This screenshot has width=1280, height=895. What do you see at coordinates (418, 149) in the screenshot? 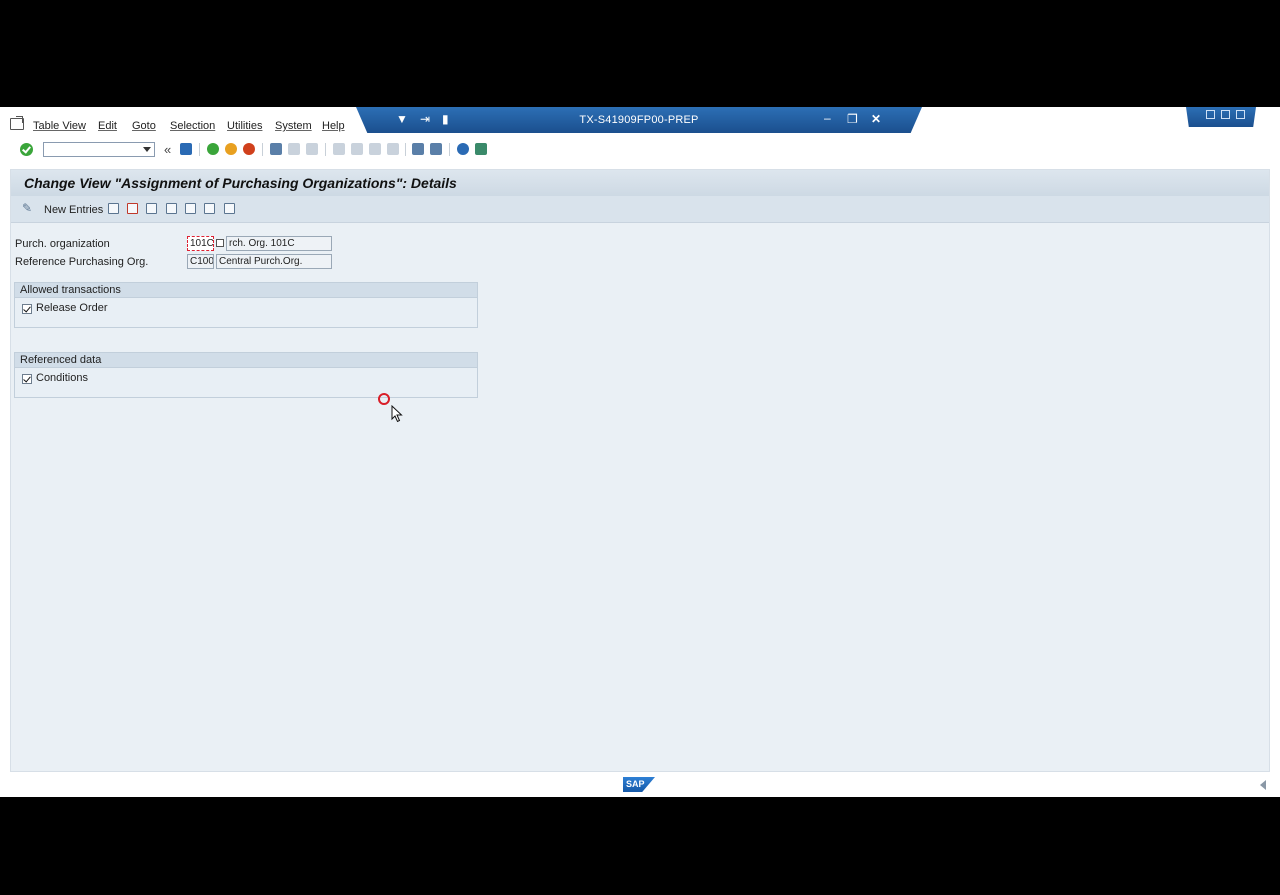
I see `new-session-icon` at bounding box center [418, 149].